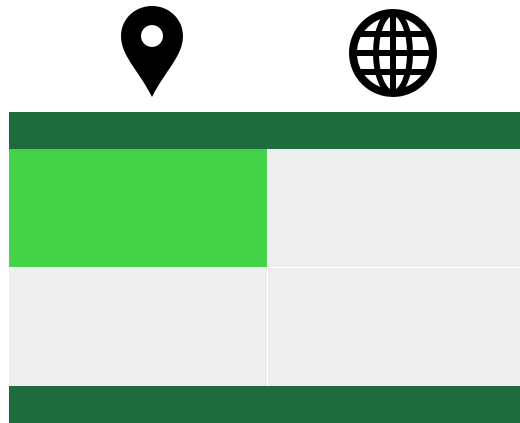 The image size is (520, 423). Describe the element at coordinates (152, 52) in the screenshot. I see `map-pin-icon` at that location.